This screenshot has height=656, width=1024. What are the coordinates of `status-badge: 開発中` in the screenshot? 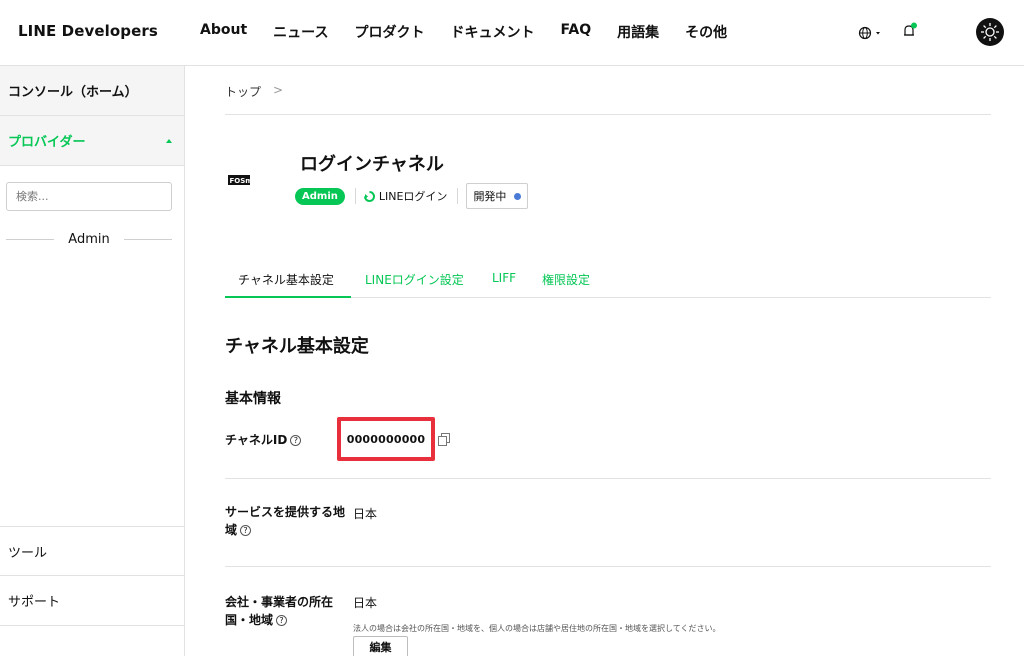 It's located at (497, 196).